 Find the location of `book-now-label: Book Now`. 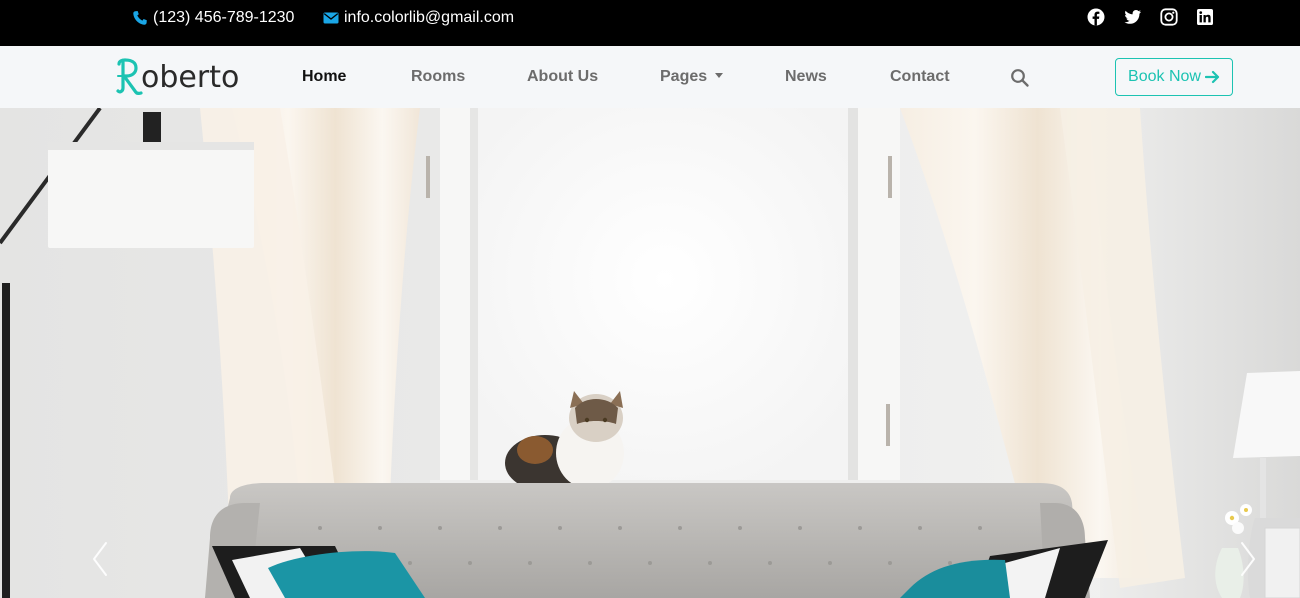

book-now-label: Book Now is located at coordinates (1164, 76).